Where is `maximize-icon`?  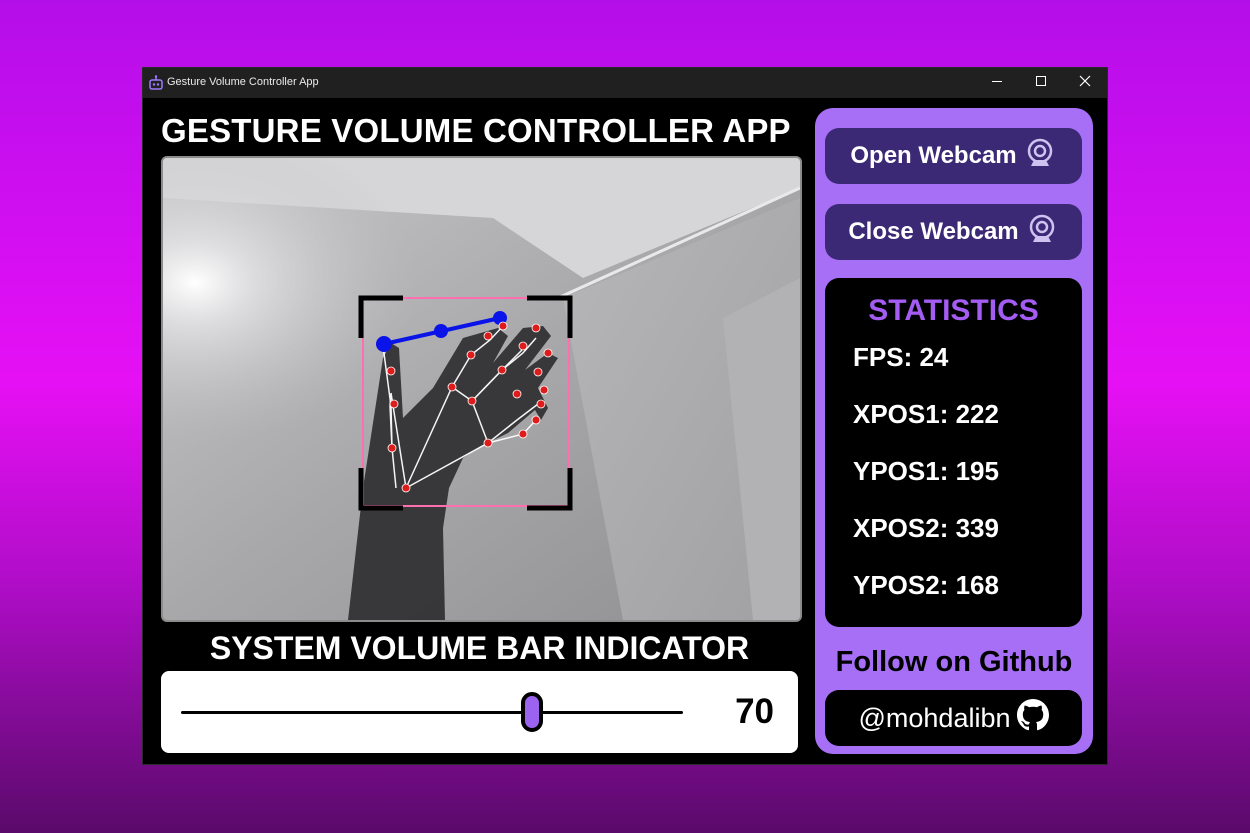
maximize-icon is located at coordinates (1041, 83).